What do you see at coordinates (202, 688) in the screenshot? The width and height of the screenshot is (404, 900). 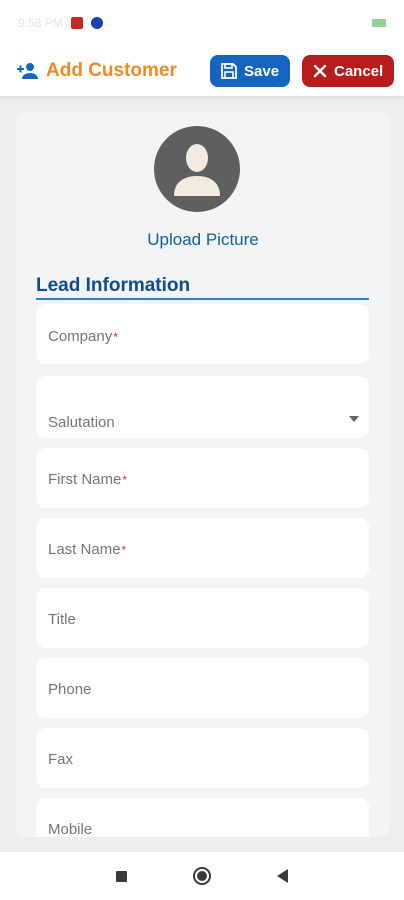 I see `phone-field: Phone` at bounding box center [202, 688].